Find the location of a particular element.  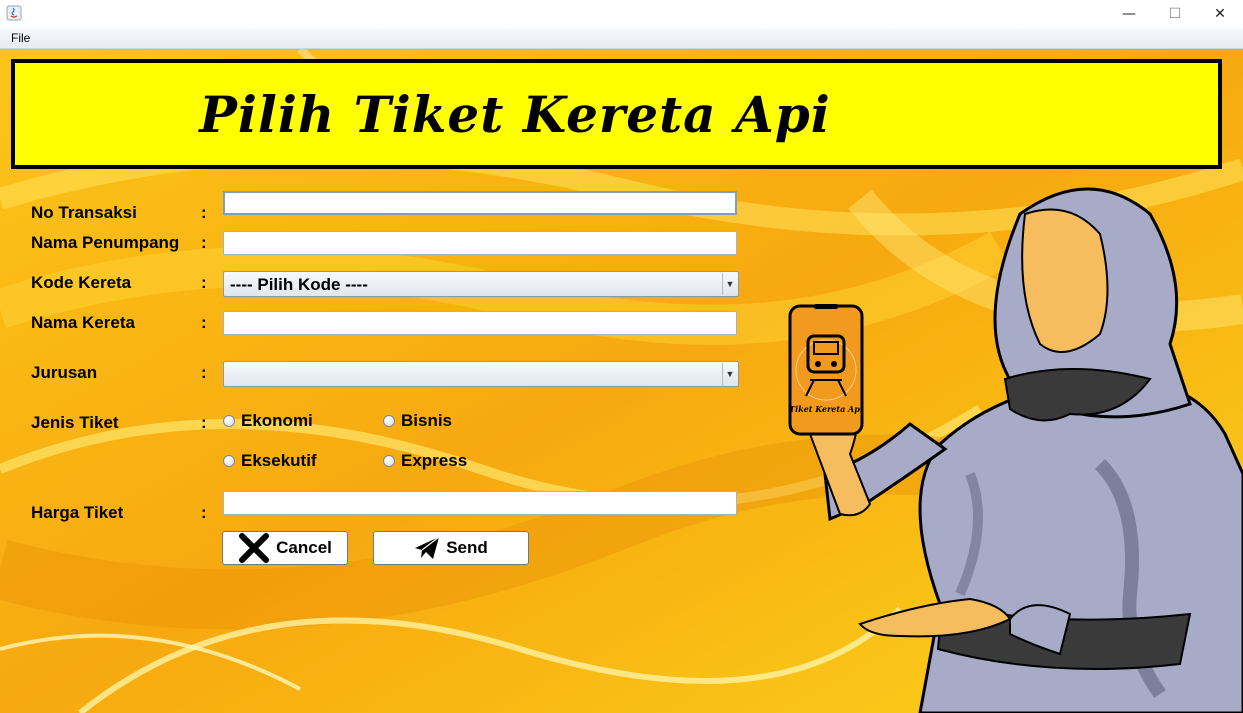

harga-tiket-input is located at coordinates (480, 503).